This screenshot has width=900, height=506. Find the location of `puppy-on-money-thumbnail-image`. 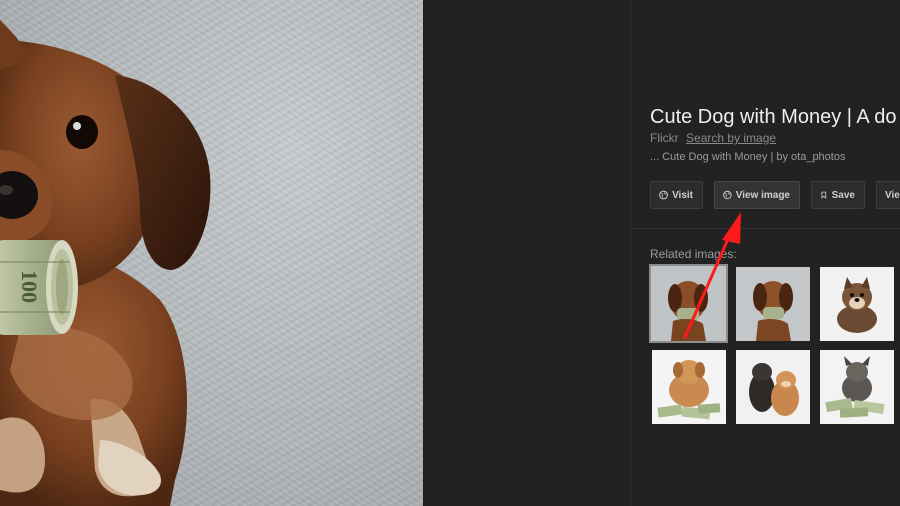

puppy-on-money-thumbnail-image is located at coordinates (689, 387).